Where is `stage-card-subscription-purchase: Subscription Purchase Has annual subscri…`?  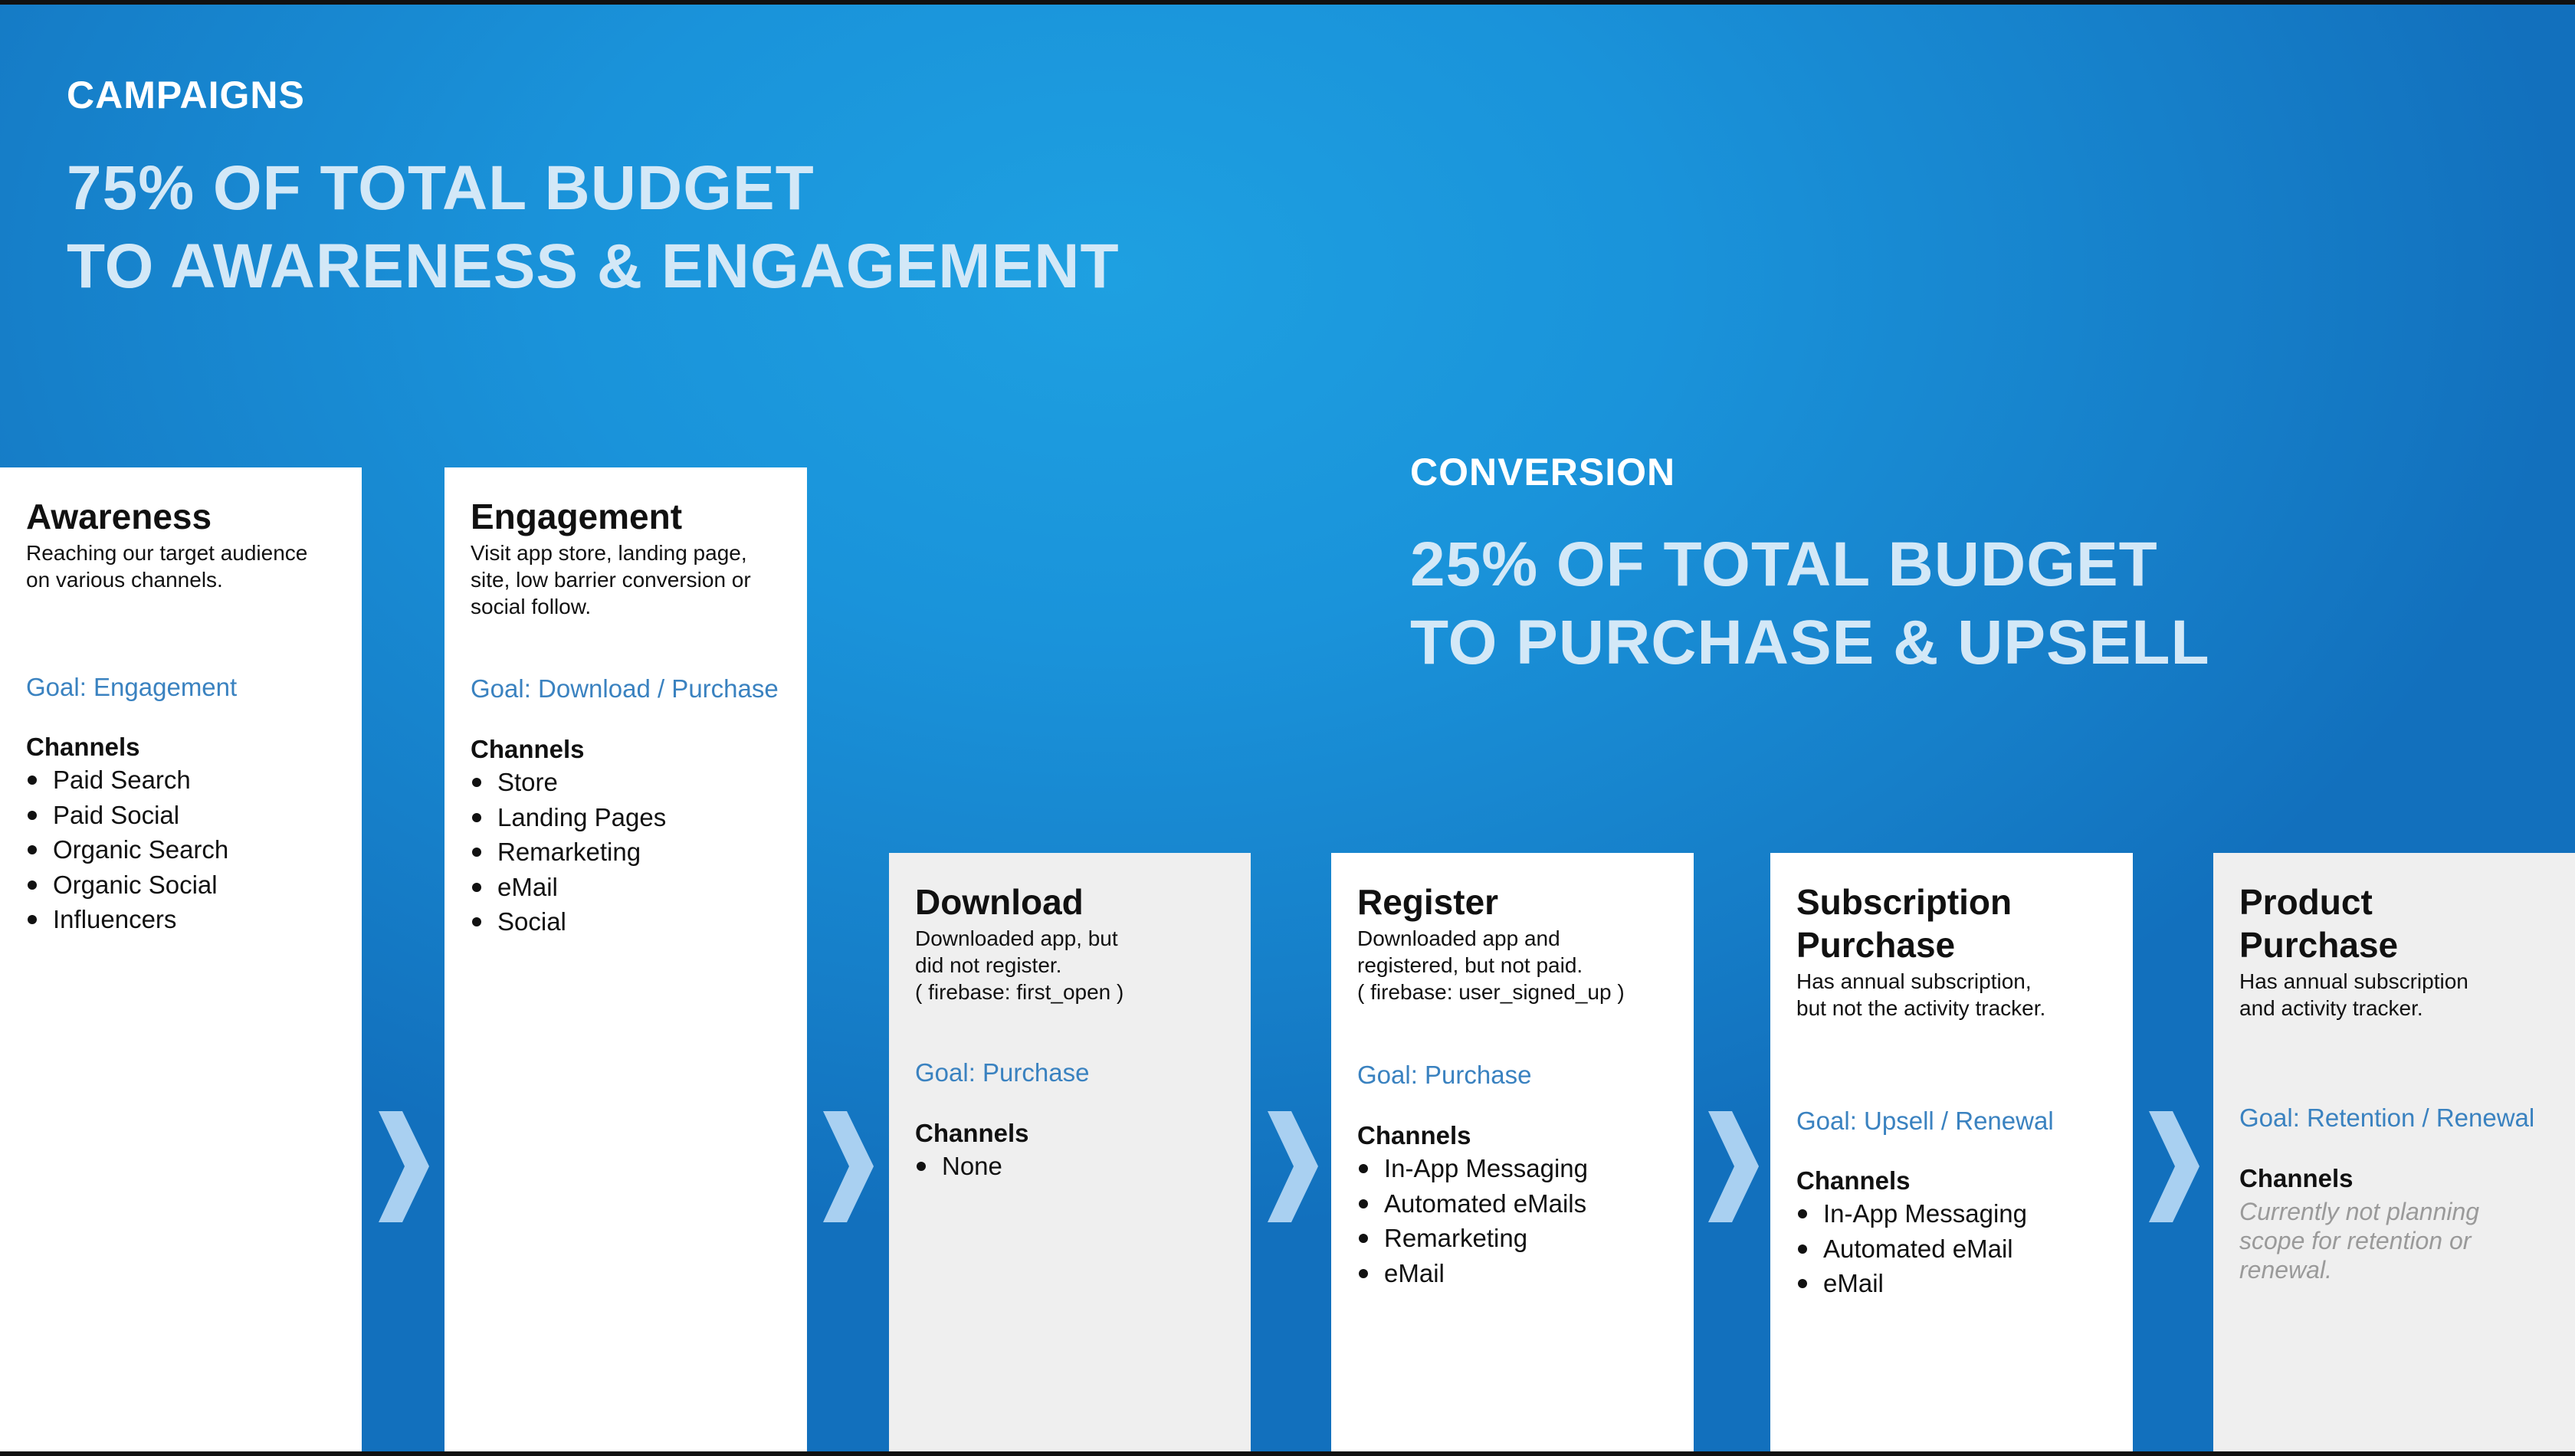 stage-card-subscription-purchase: Subscription Purchase Has annual subscri… is located at coordinates (1951, 1154).